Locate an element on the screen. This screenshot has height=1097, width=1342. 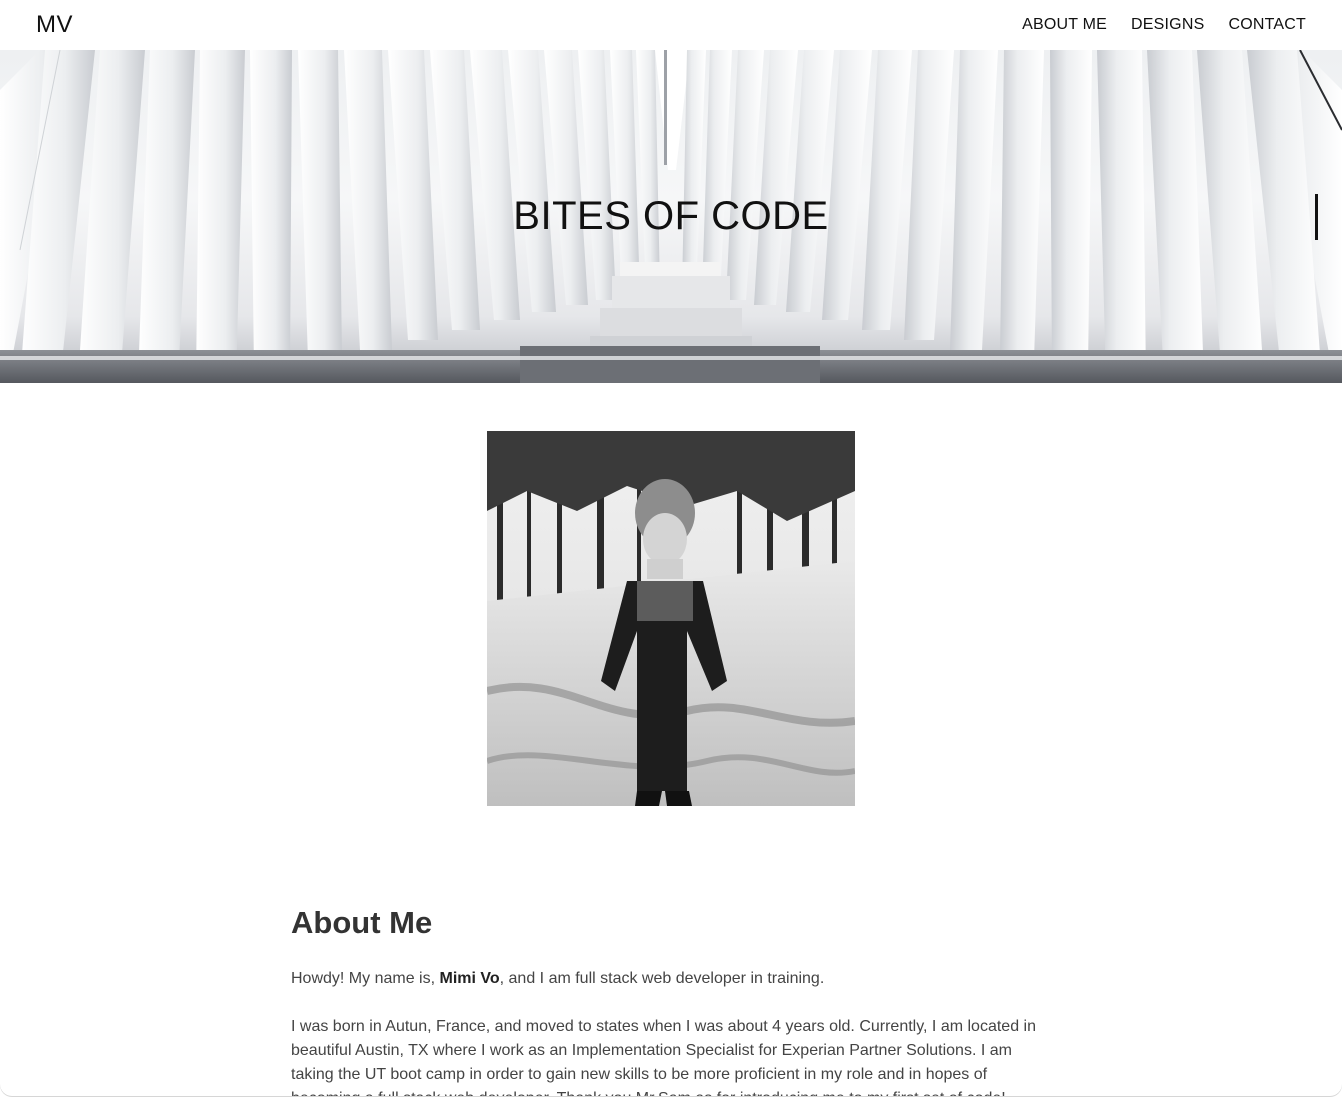
author-name: Mimi Vo is located at coordinates (469, 978).